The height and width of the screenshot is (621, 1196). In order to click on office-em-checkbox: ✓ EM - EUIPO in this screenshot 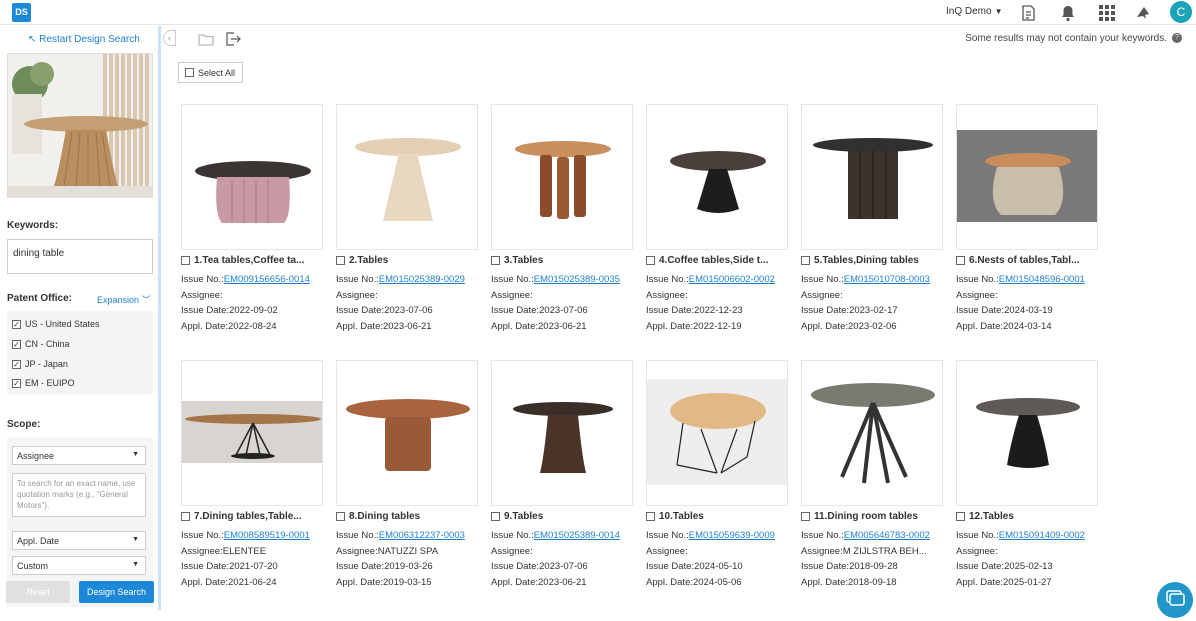, I will do `click(43, 383)`.